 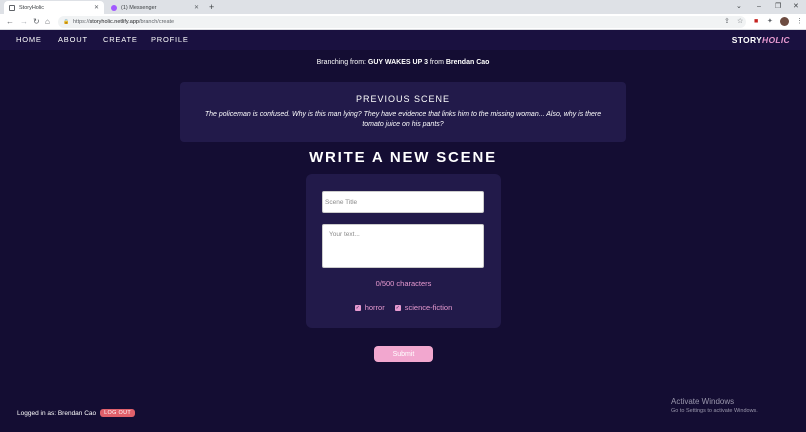 What do you see at coordinates (374, 307) in the screenshot?
I see `tag-label: horror` at bounding box center [374, 307].